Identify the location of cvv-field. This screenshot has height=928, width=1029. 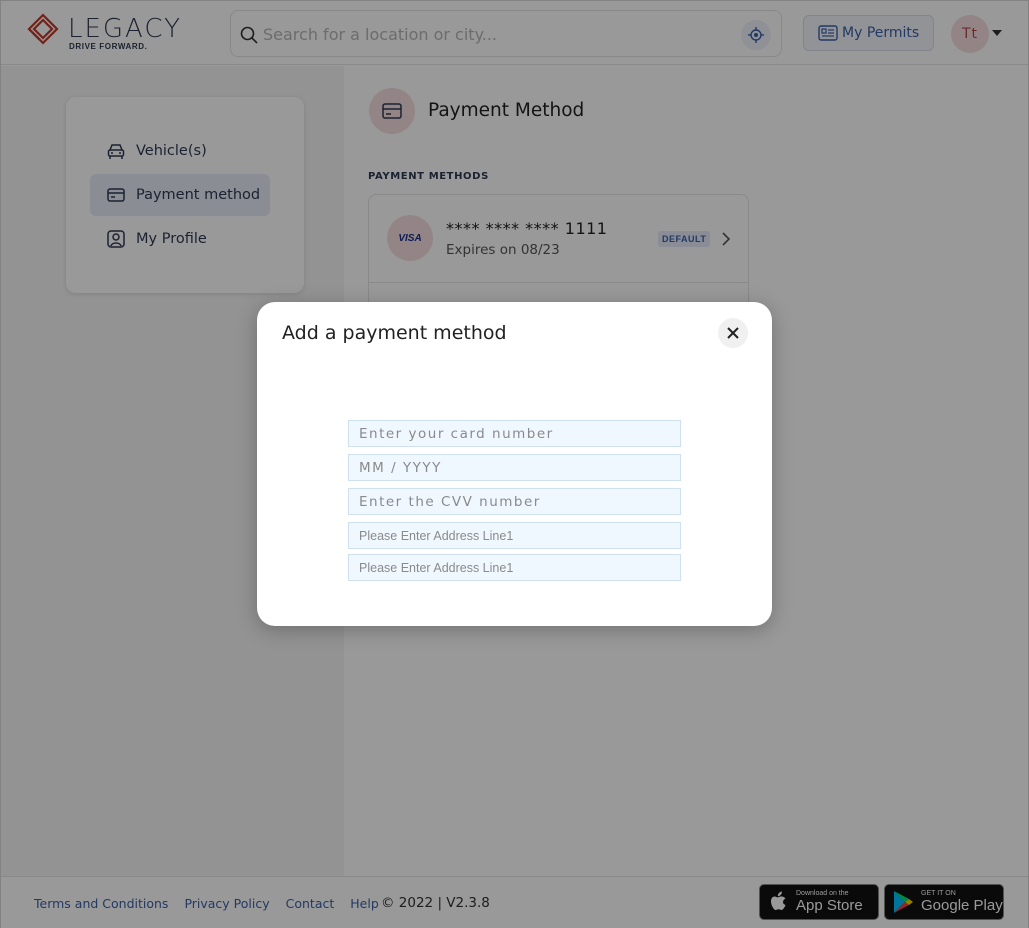
(514, 501).